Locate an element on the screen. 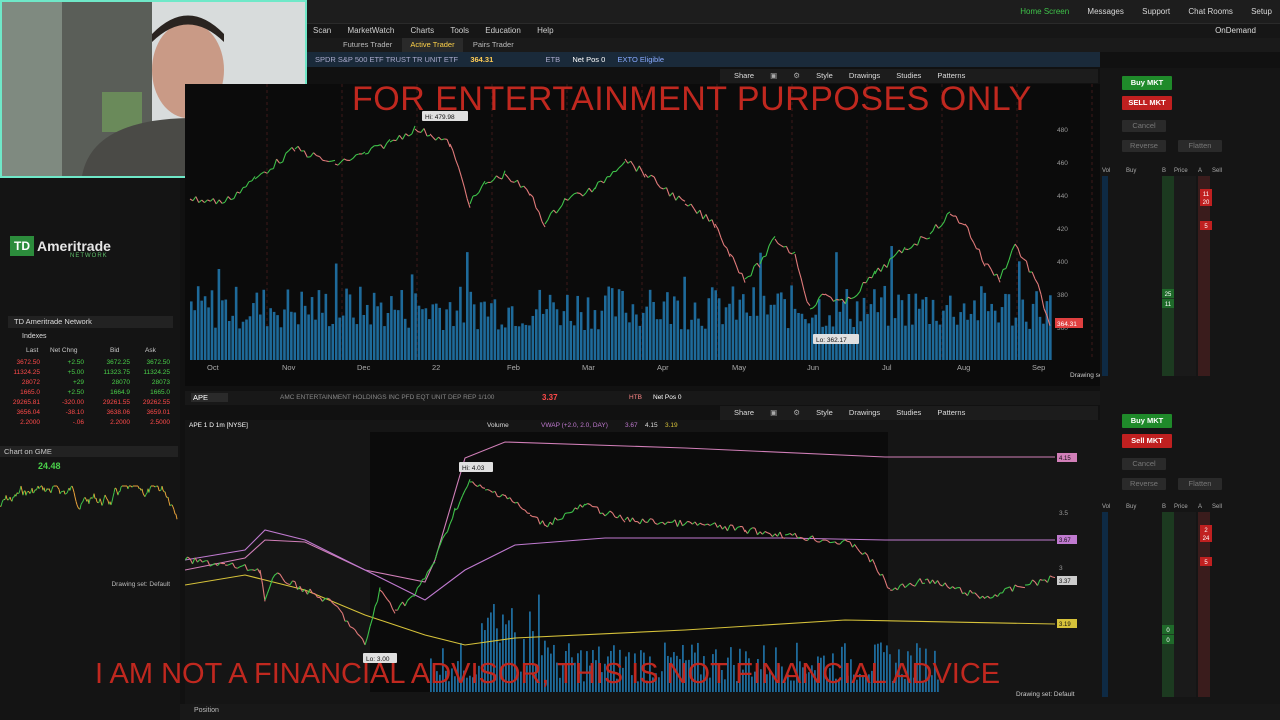 This screenshot has height=720, width=1280. watchlist-row: 3656.04 -38.10 3638.06 3659.01 is located at coordinates (86, 413).